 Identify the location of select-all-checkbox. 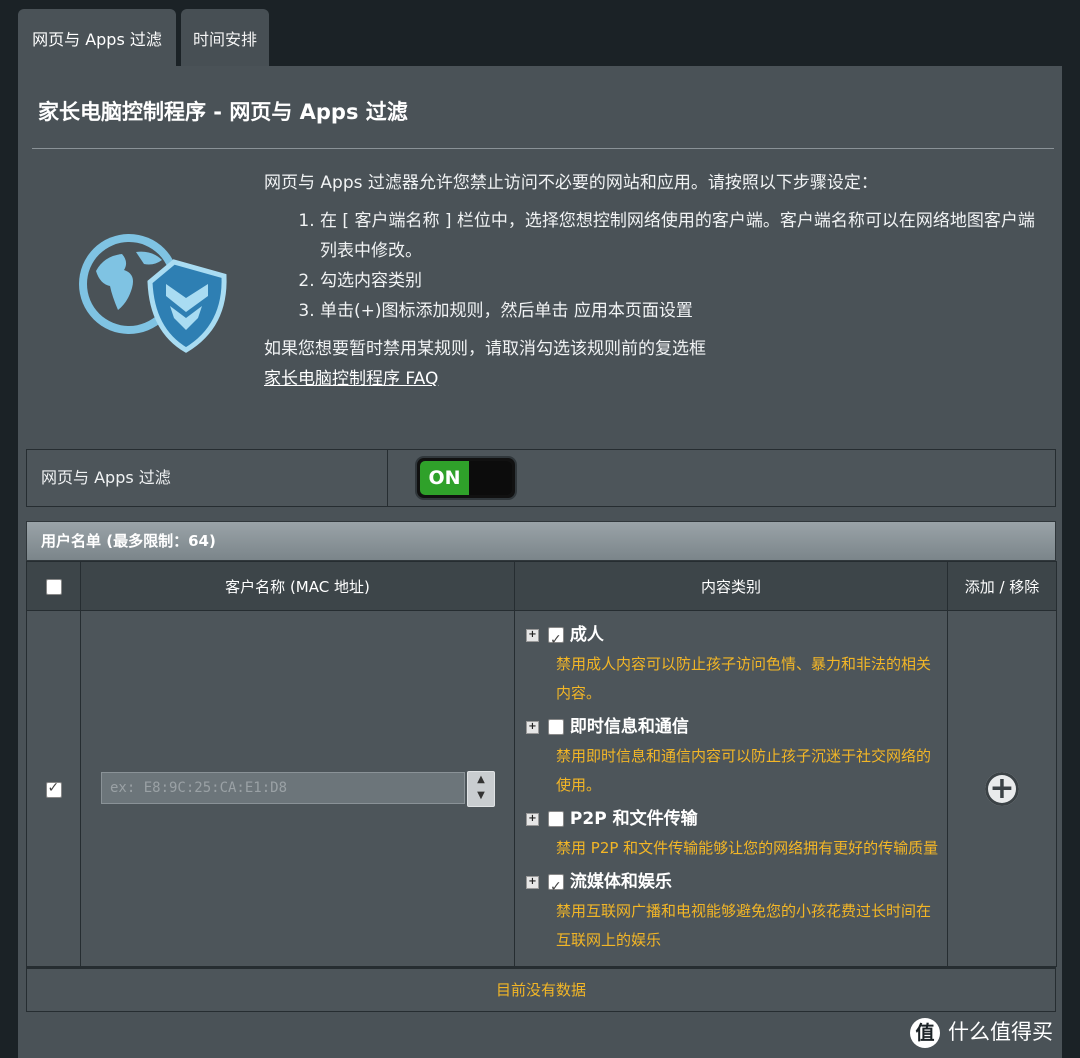
(53, 586).